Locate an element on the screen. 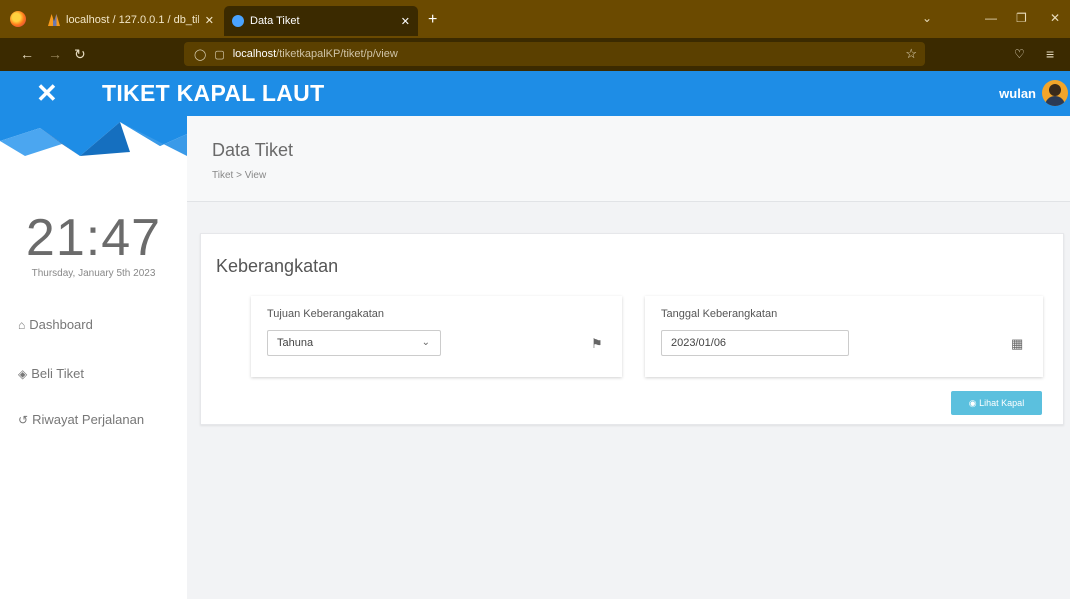 This screenshot has height=599, width=1070. reload-icon: ↻ is located at coordinates (80, 54).